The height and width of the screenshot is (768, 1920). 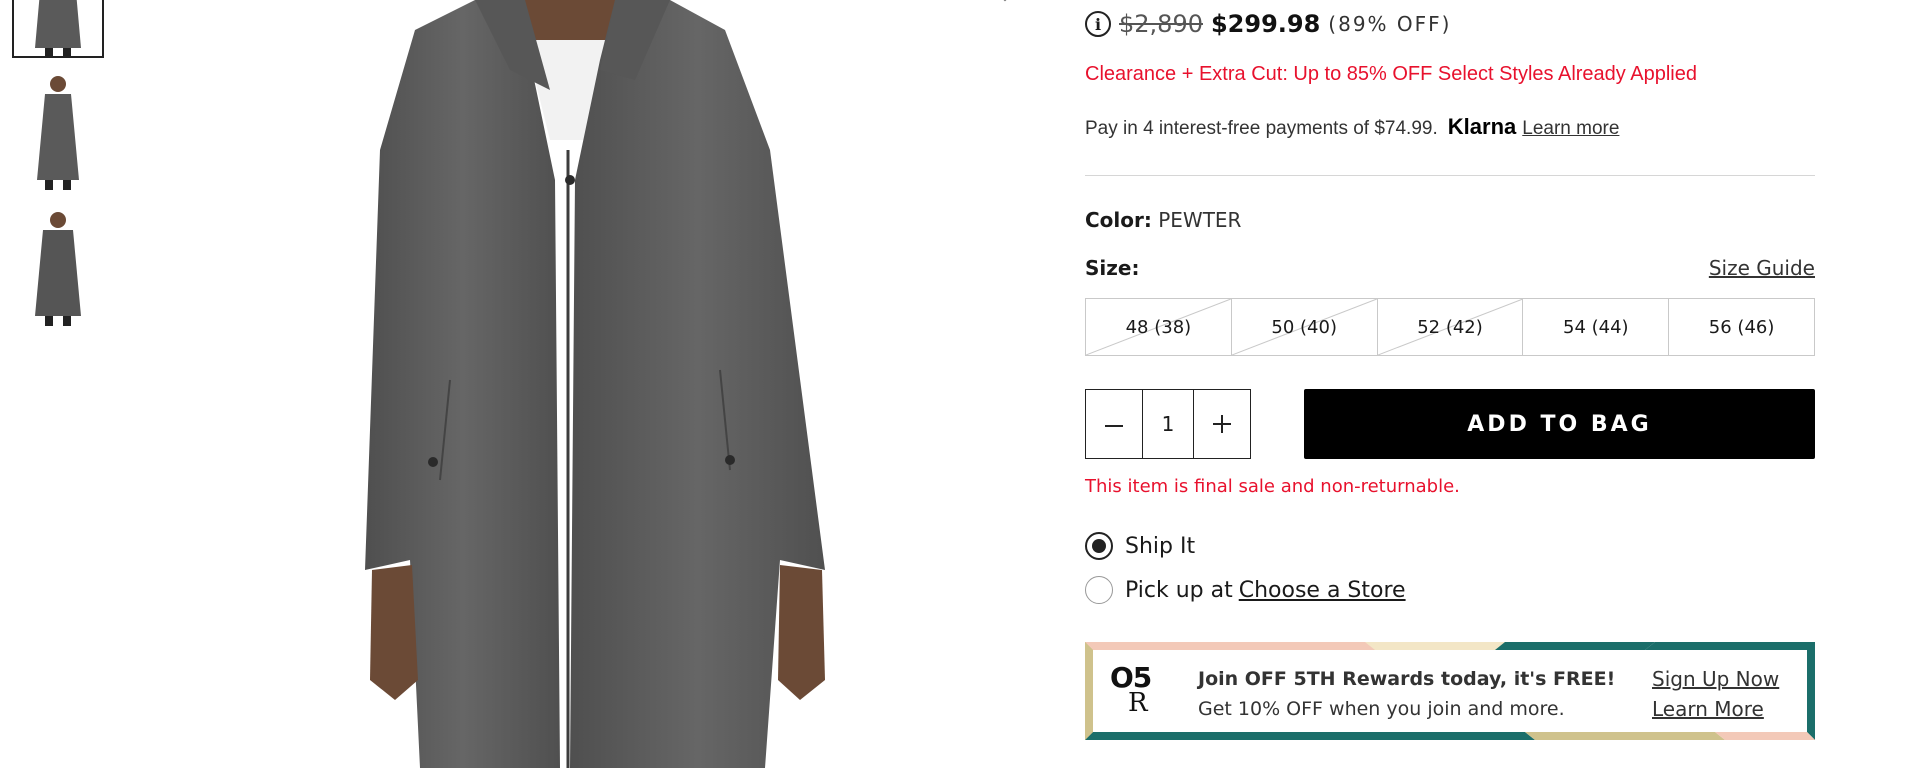 What do you see at coordinates (1390, 24) in the screenshot?
I see `discount-percent: (89% OFF)` at bounding box center [1390, 24].